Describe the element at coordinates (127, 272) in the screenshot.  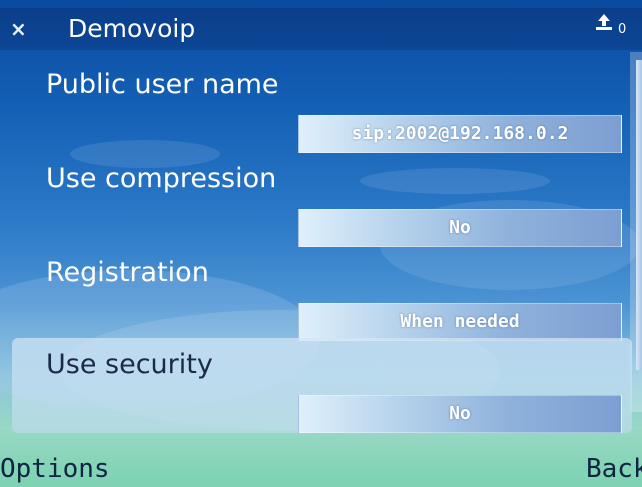
I see `setting-label: Registration` at that location.